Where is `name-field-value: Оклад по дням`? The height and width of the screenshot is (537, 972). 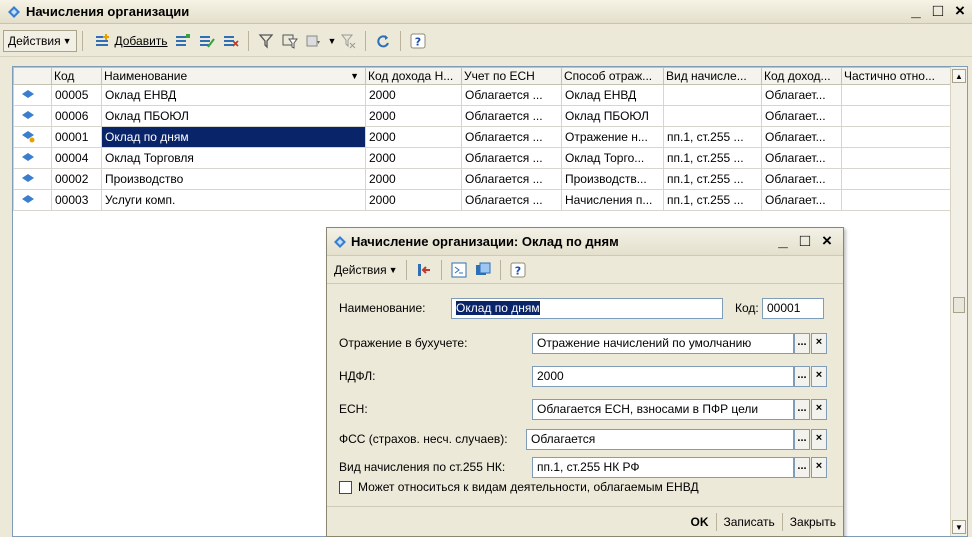 name-field-value: Оклад по дням is located at coordinates (498, 308).